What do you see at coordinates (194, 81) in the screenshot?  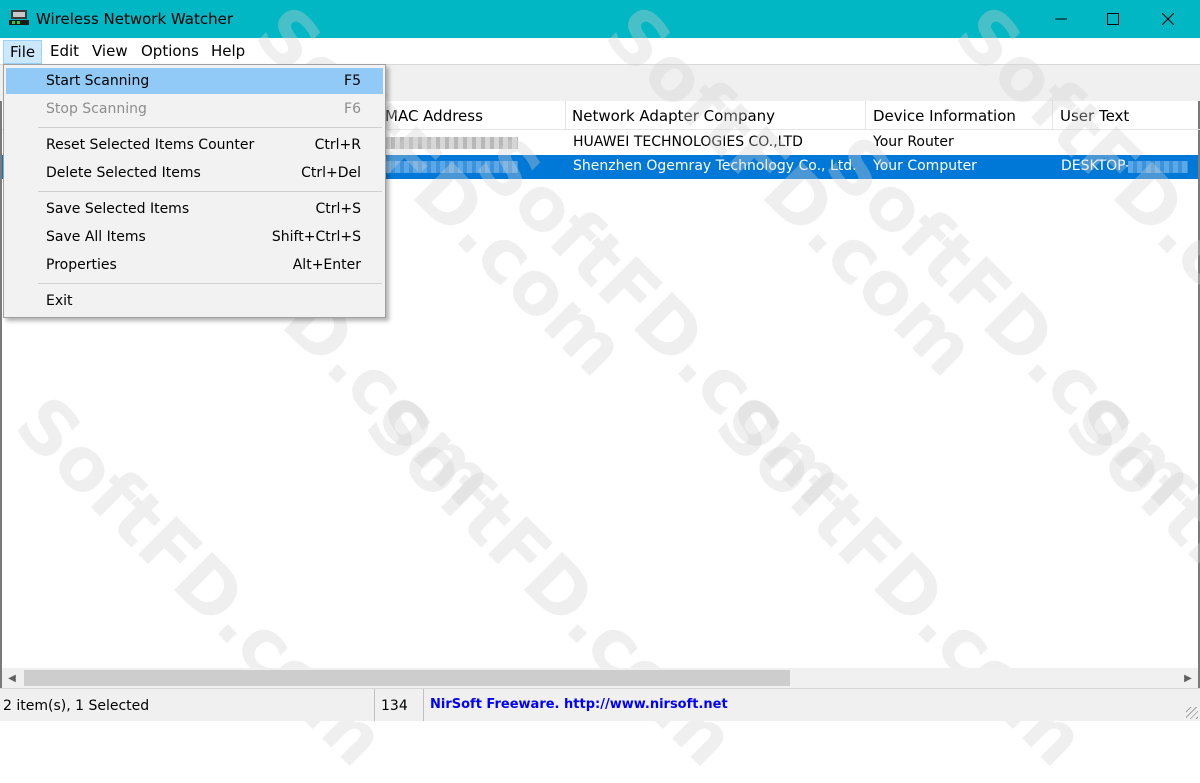 I see `menu-item-start-scanning: Start Scanning F5` at bounding box center [194, 81].